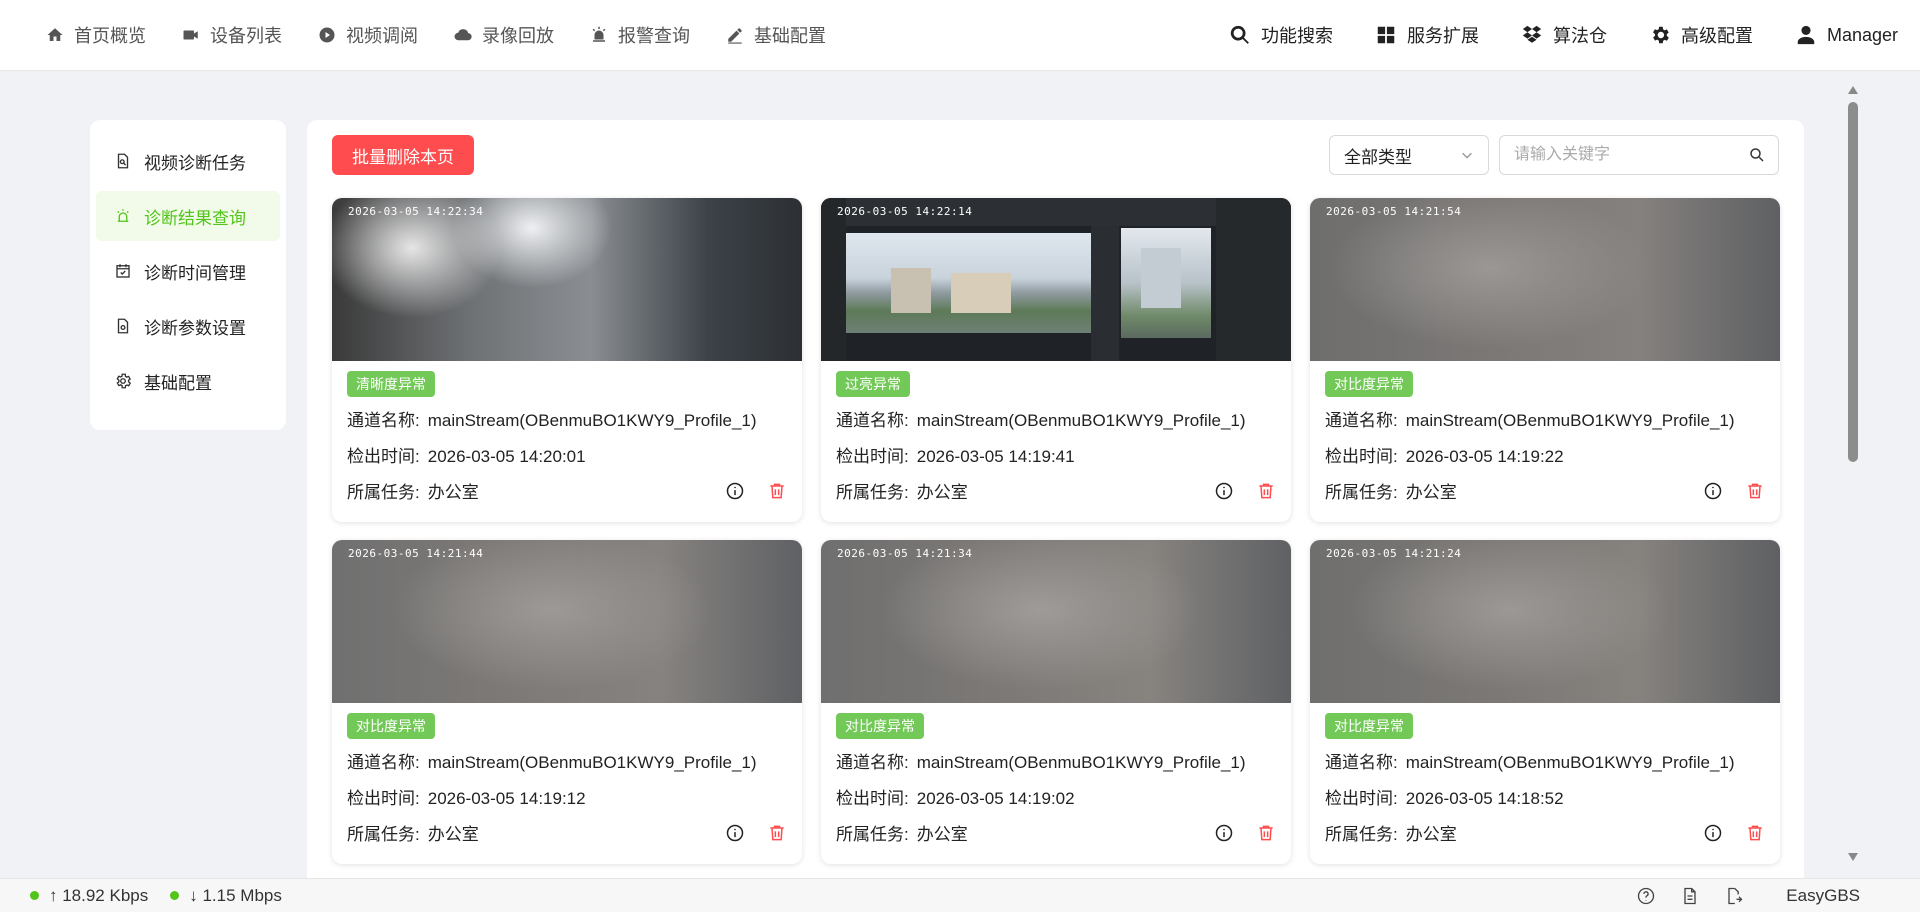  What do you see at coordinates (1056, 621) in the screenshot?
I see `snapshot-thumbnail: 2026-03-05 14:21:34` at bounding box center [1056, 621].